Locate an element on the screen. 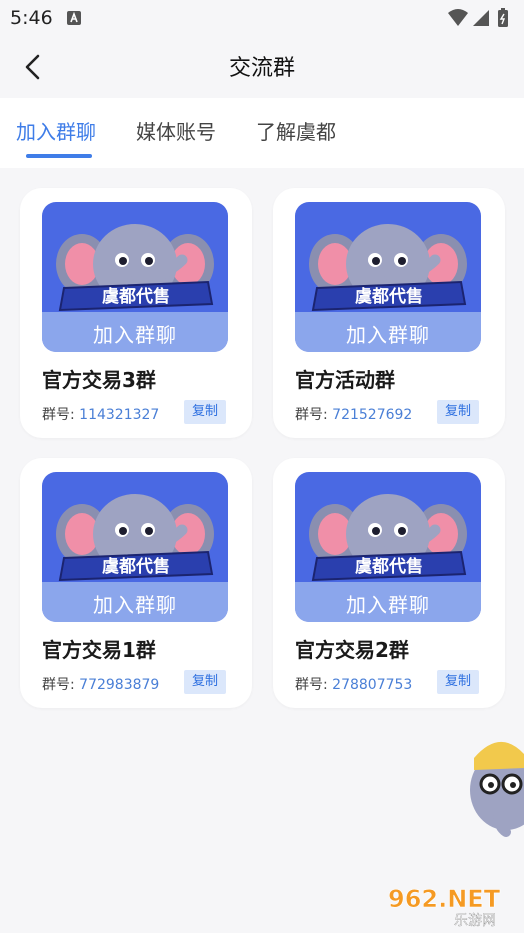  group-card: 虞都代售 加入群聊 官方交易3群 群号: 114321327 复制 is located at coordinates (136, 313).